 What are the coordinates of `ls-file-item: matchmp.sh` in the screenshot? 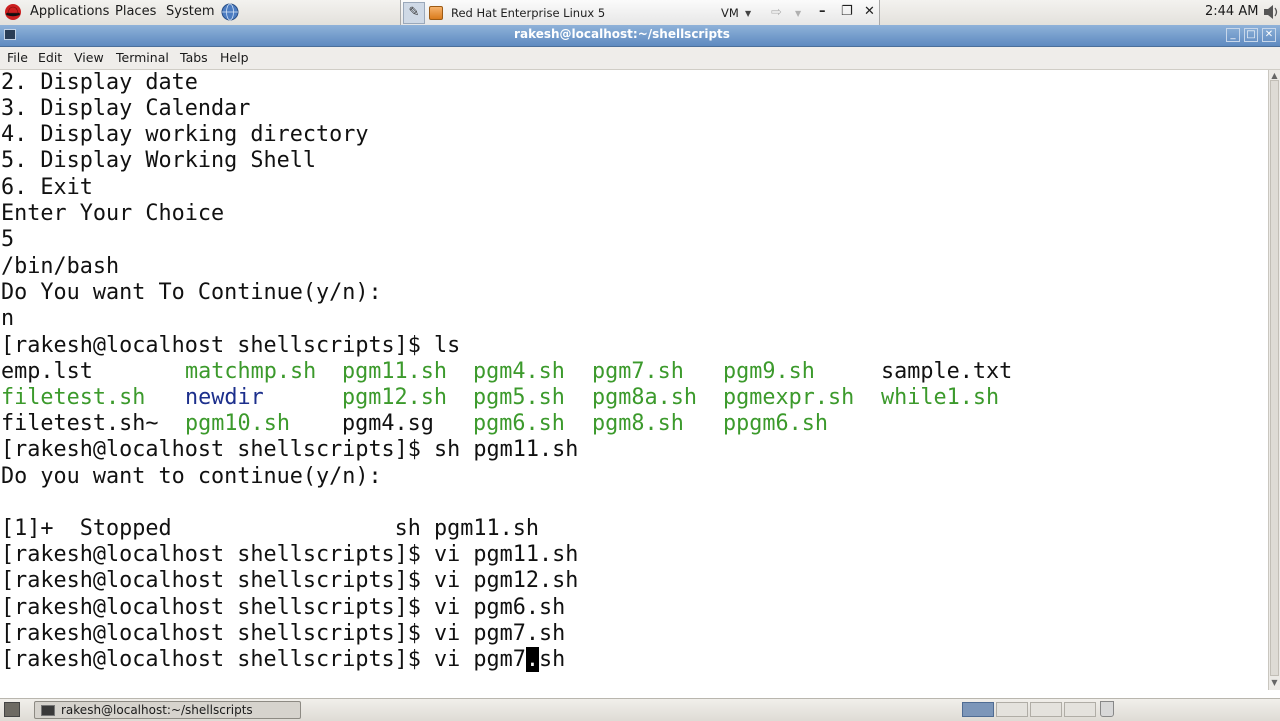 It's located at (251, 371).